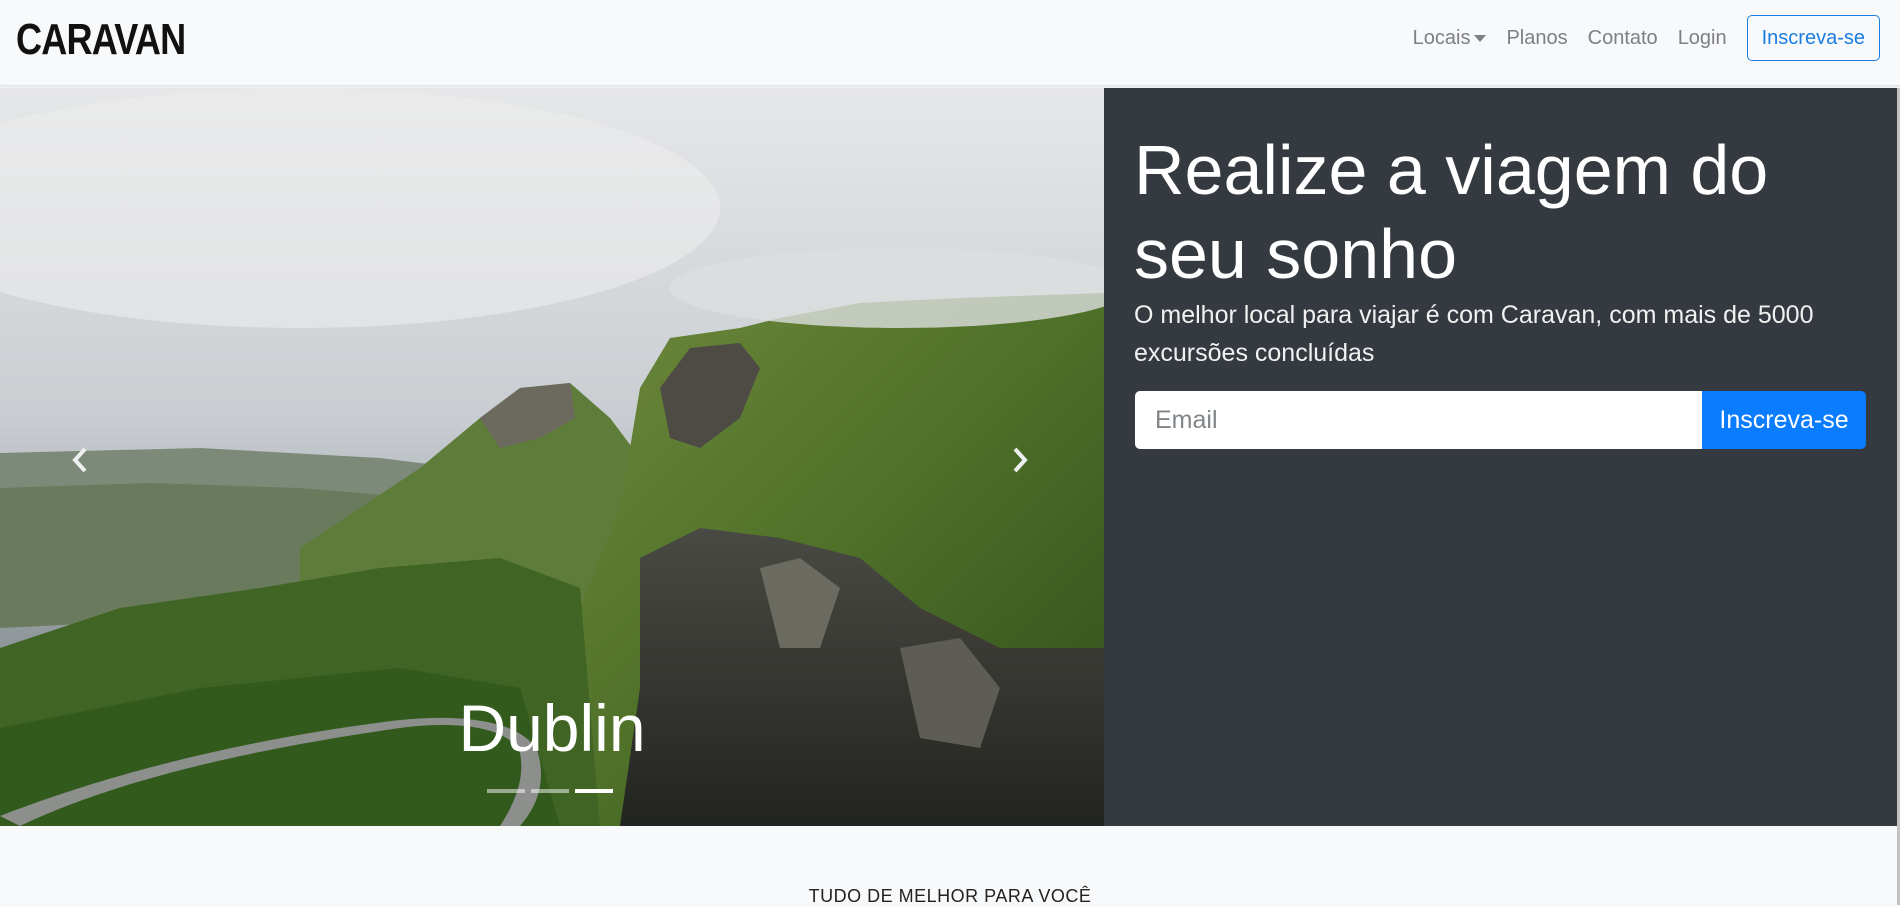 This screenshot has width=1900, height=907. I want to click on carousel-caption: Dublin, so click(552, 728).